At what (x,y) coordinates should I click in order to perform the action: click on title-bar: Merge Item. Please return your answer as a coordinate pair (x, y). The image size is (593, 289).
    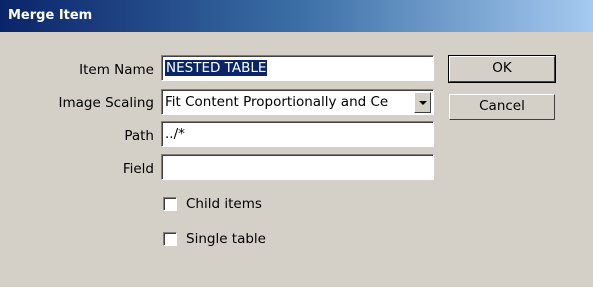
    Looking at the image, I should click on (296, 16).